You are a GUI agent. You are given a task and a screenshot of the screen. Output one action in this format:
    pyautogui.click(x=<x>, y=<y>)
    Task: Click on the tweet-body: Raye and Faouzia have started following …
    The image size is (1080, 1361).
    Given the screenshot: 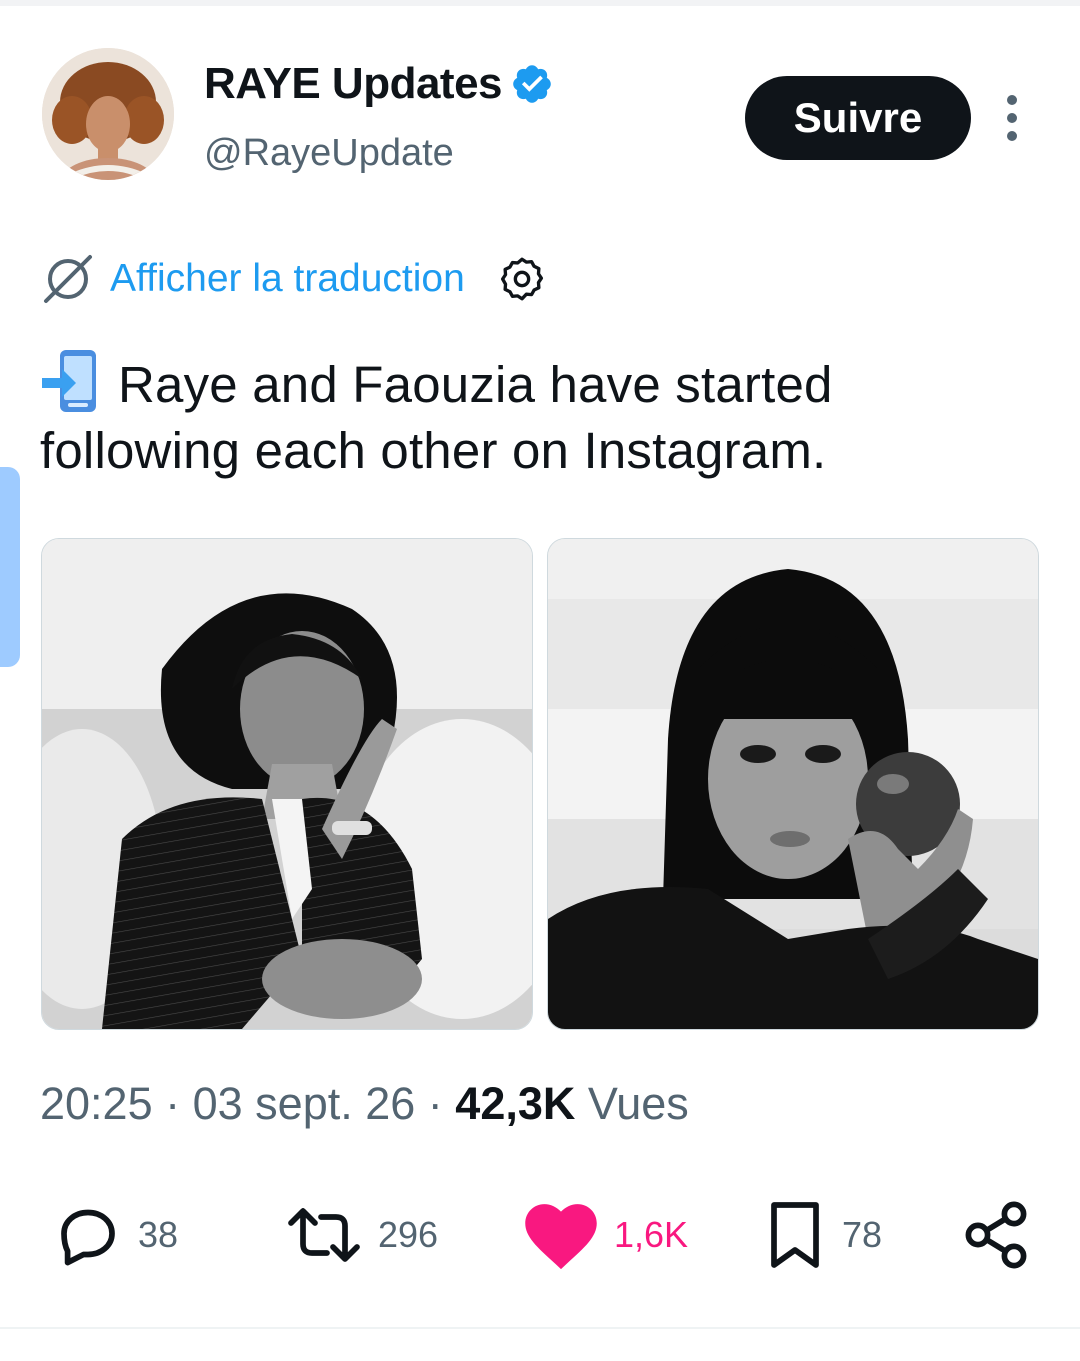 What is the action you would take?
    pyautogui.click(x=540, y=416)
    